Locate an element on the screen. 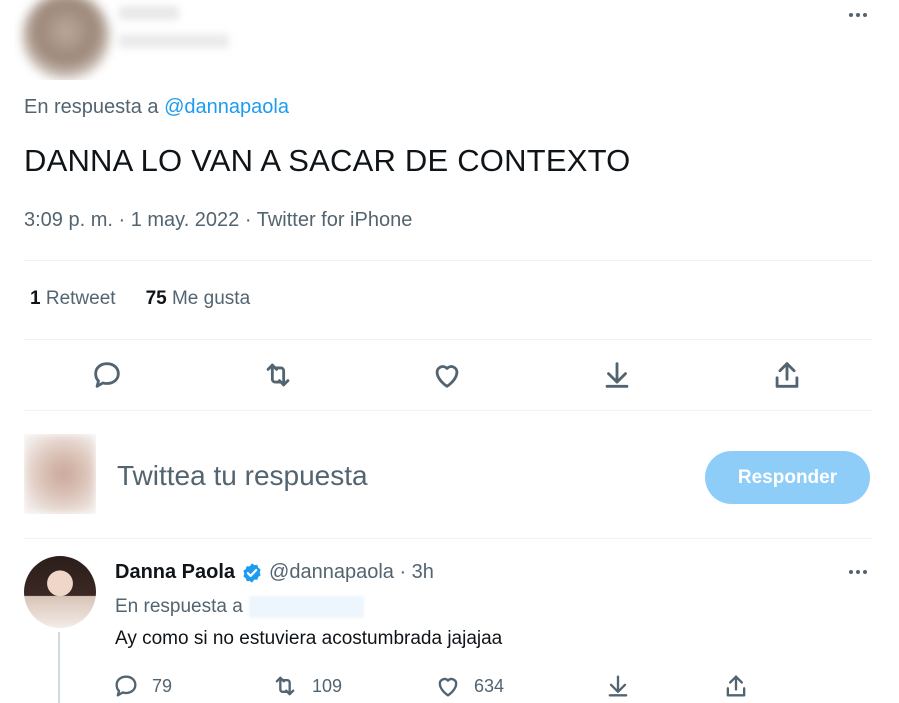  author-name-blurred is located at coordinates (149, 13).